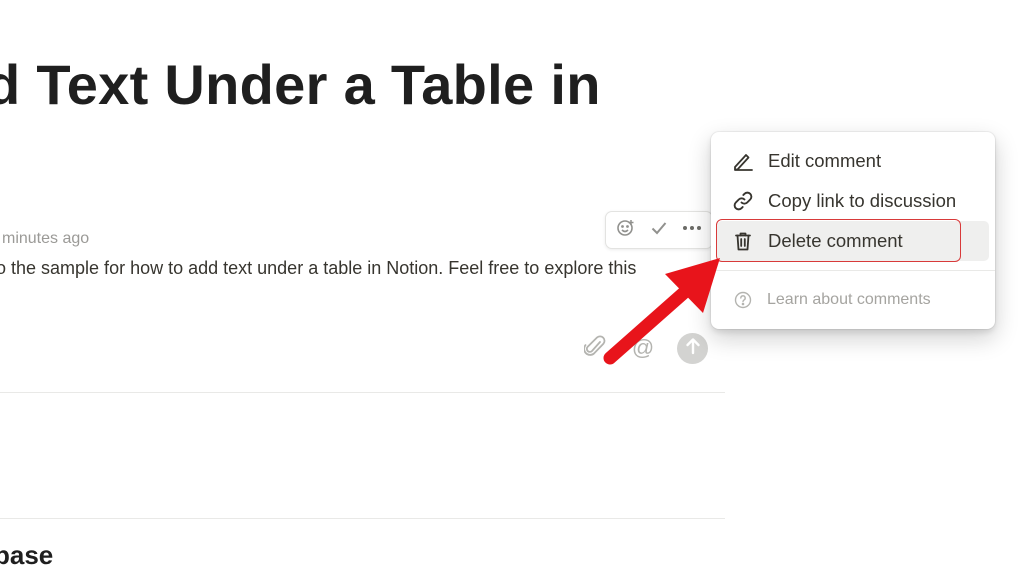  I want to click on menu-item-delete-comment: Delete comment, so click(853, 241).